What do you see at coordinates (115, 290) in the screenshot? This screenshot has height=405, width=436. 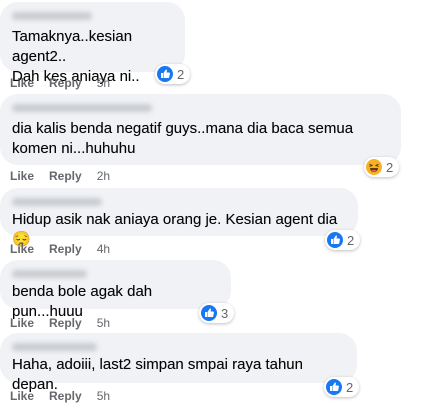 I see `comment-bubble: benda bole agak dah pun...huuu` at bounding box center [115, 290].